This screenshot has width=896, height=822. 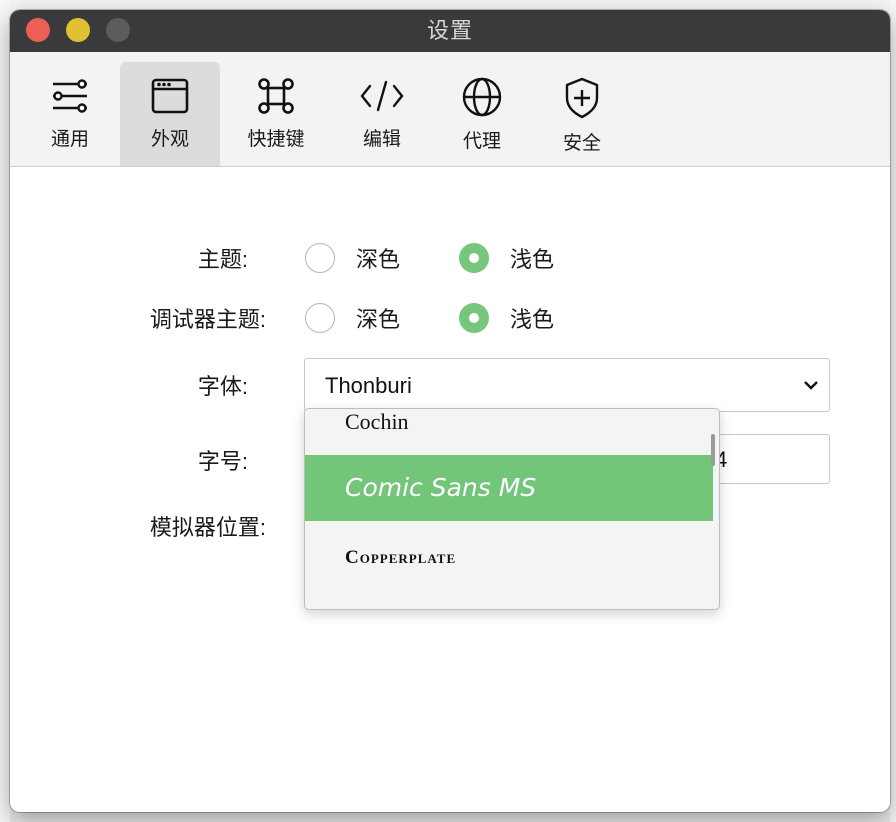 What do you see at coordinates (482, 97) in the screenshot?
I see `globe-icon` at bounding box center [482, 97].